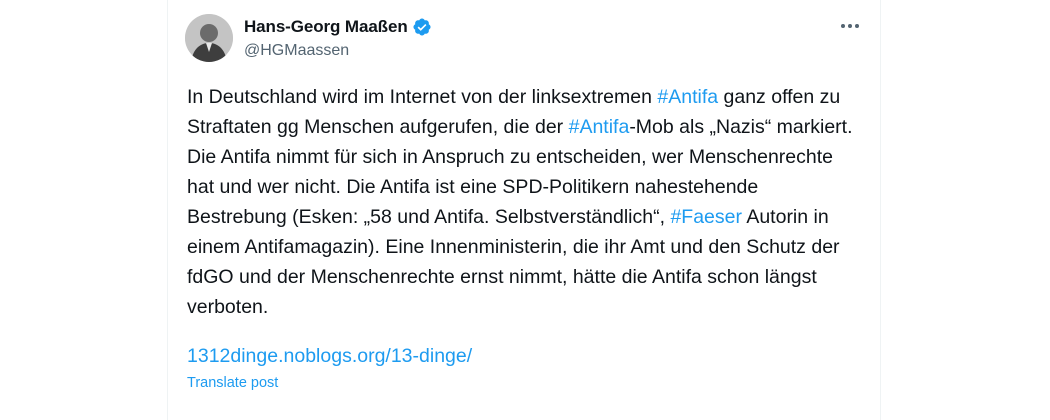 The width and height of the screenshot is (1050, 420). I want to click on author-name-row: Hans-Georg Maaßen, so click(338, 27).